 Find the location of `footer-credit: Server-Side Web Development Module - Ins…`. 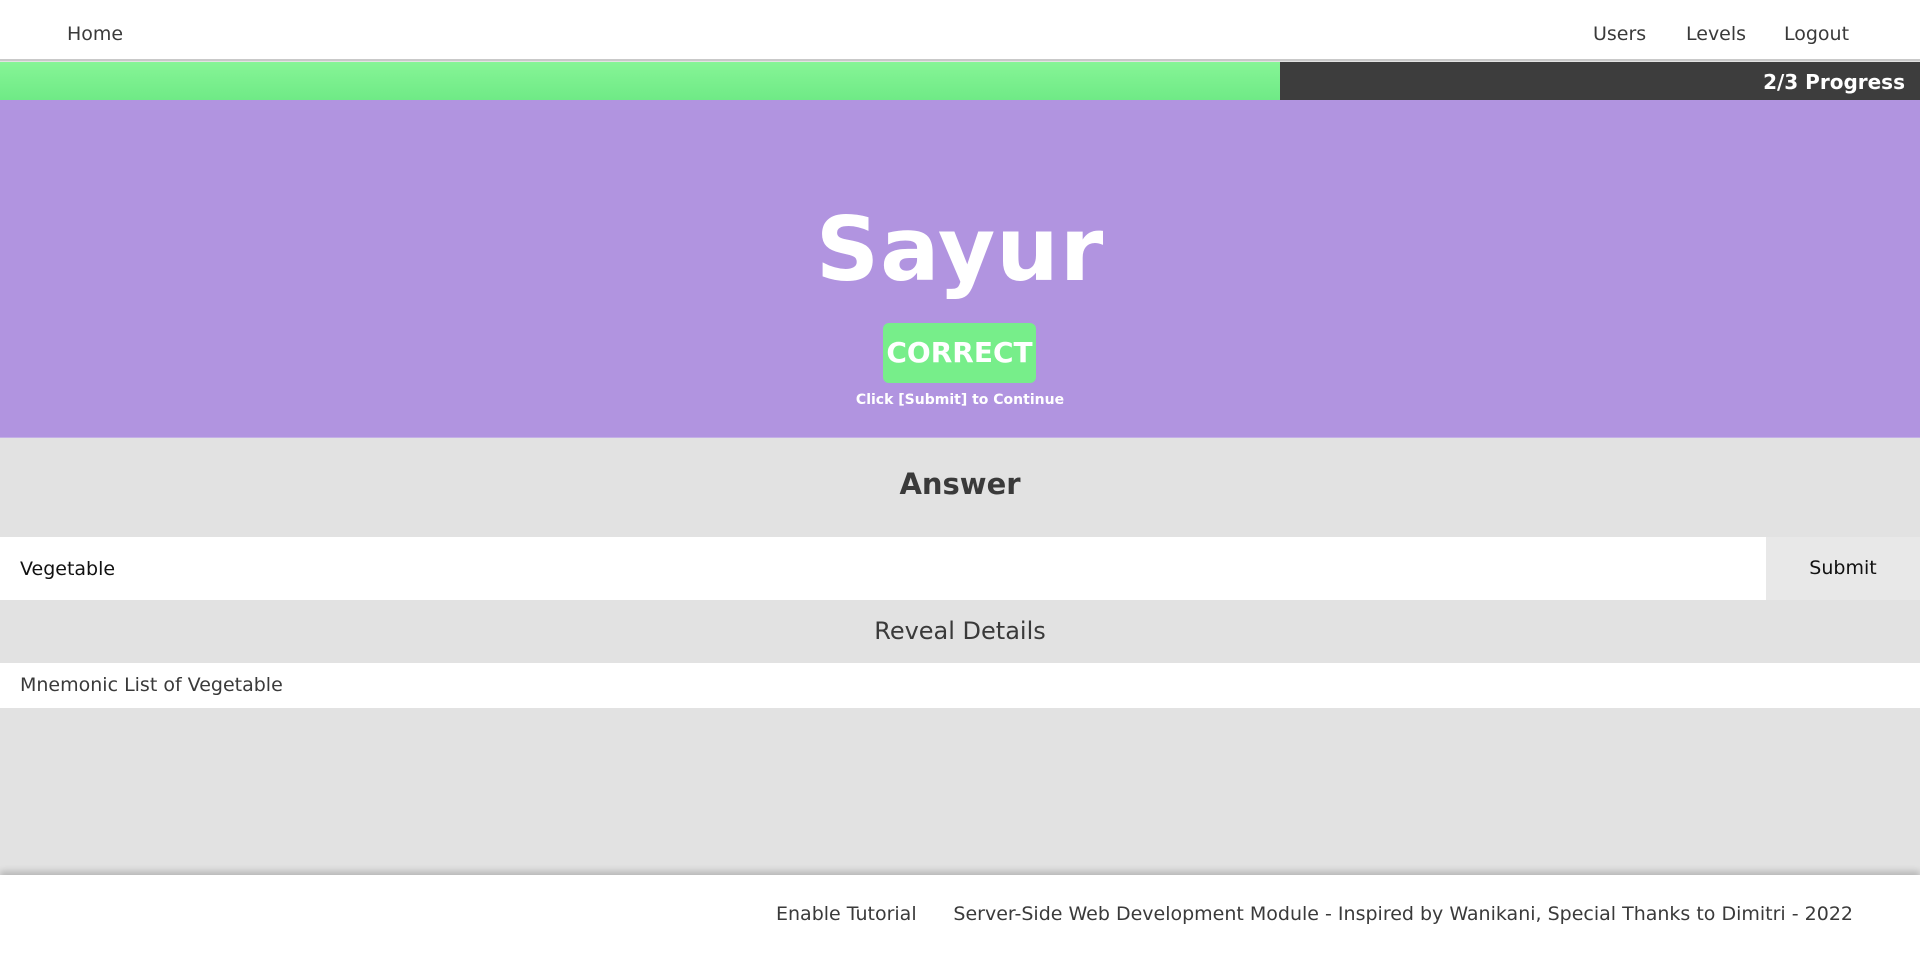

footer-credit: Server-Side Web Development Module - Ins… is located at coordinates (1403, 914).